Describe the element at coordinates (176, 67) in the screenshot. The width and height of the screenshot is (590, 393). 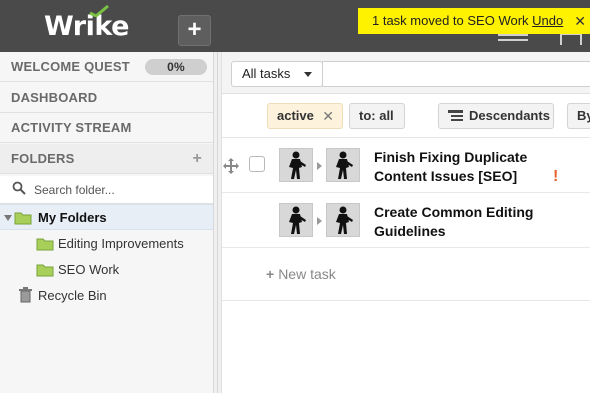
I see `quest-progress-badge: 0%` at that location.